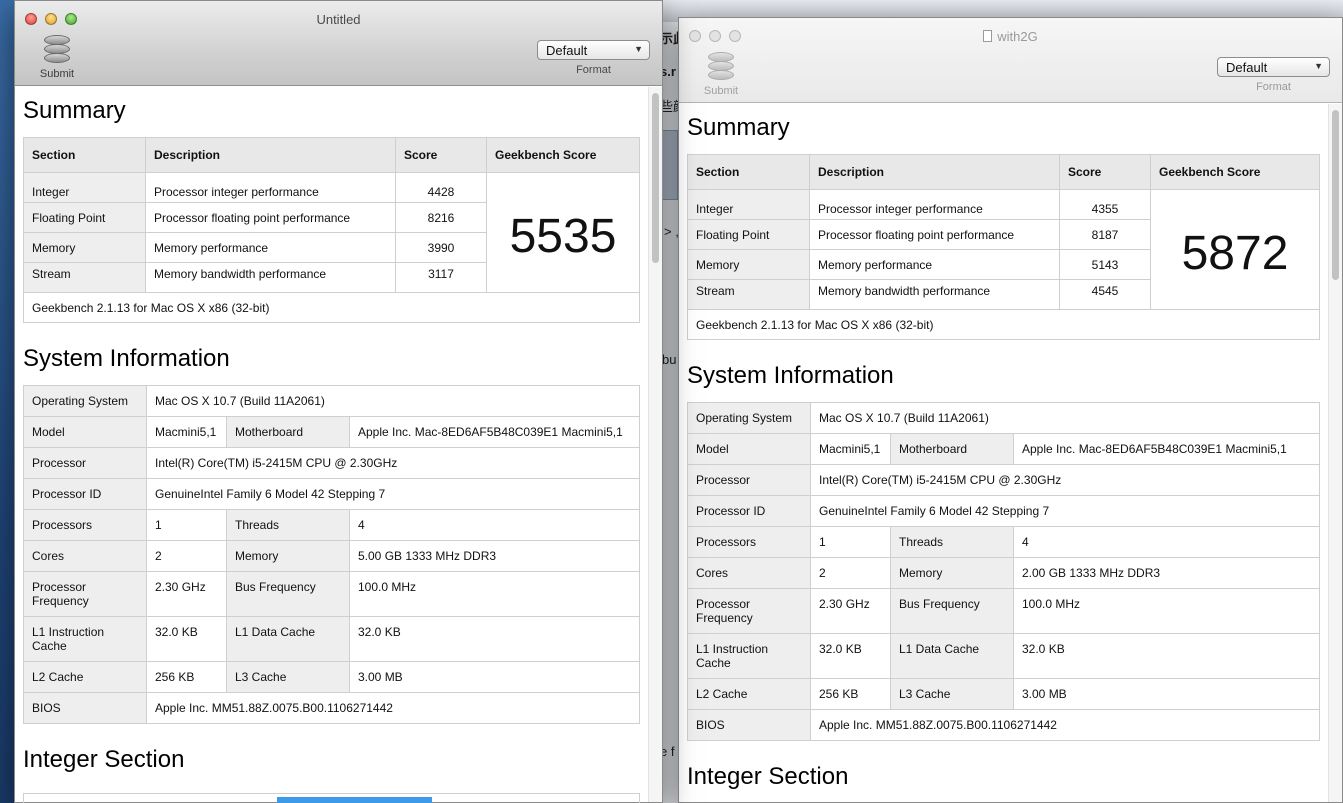 The width and height of the screenshot is (1343, 803). I want to click on sys-processor: Intel(R) Core(TM) i5-2415M CPU @ 2.30GHz, so click(1065, 480).